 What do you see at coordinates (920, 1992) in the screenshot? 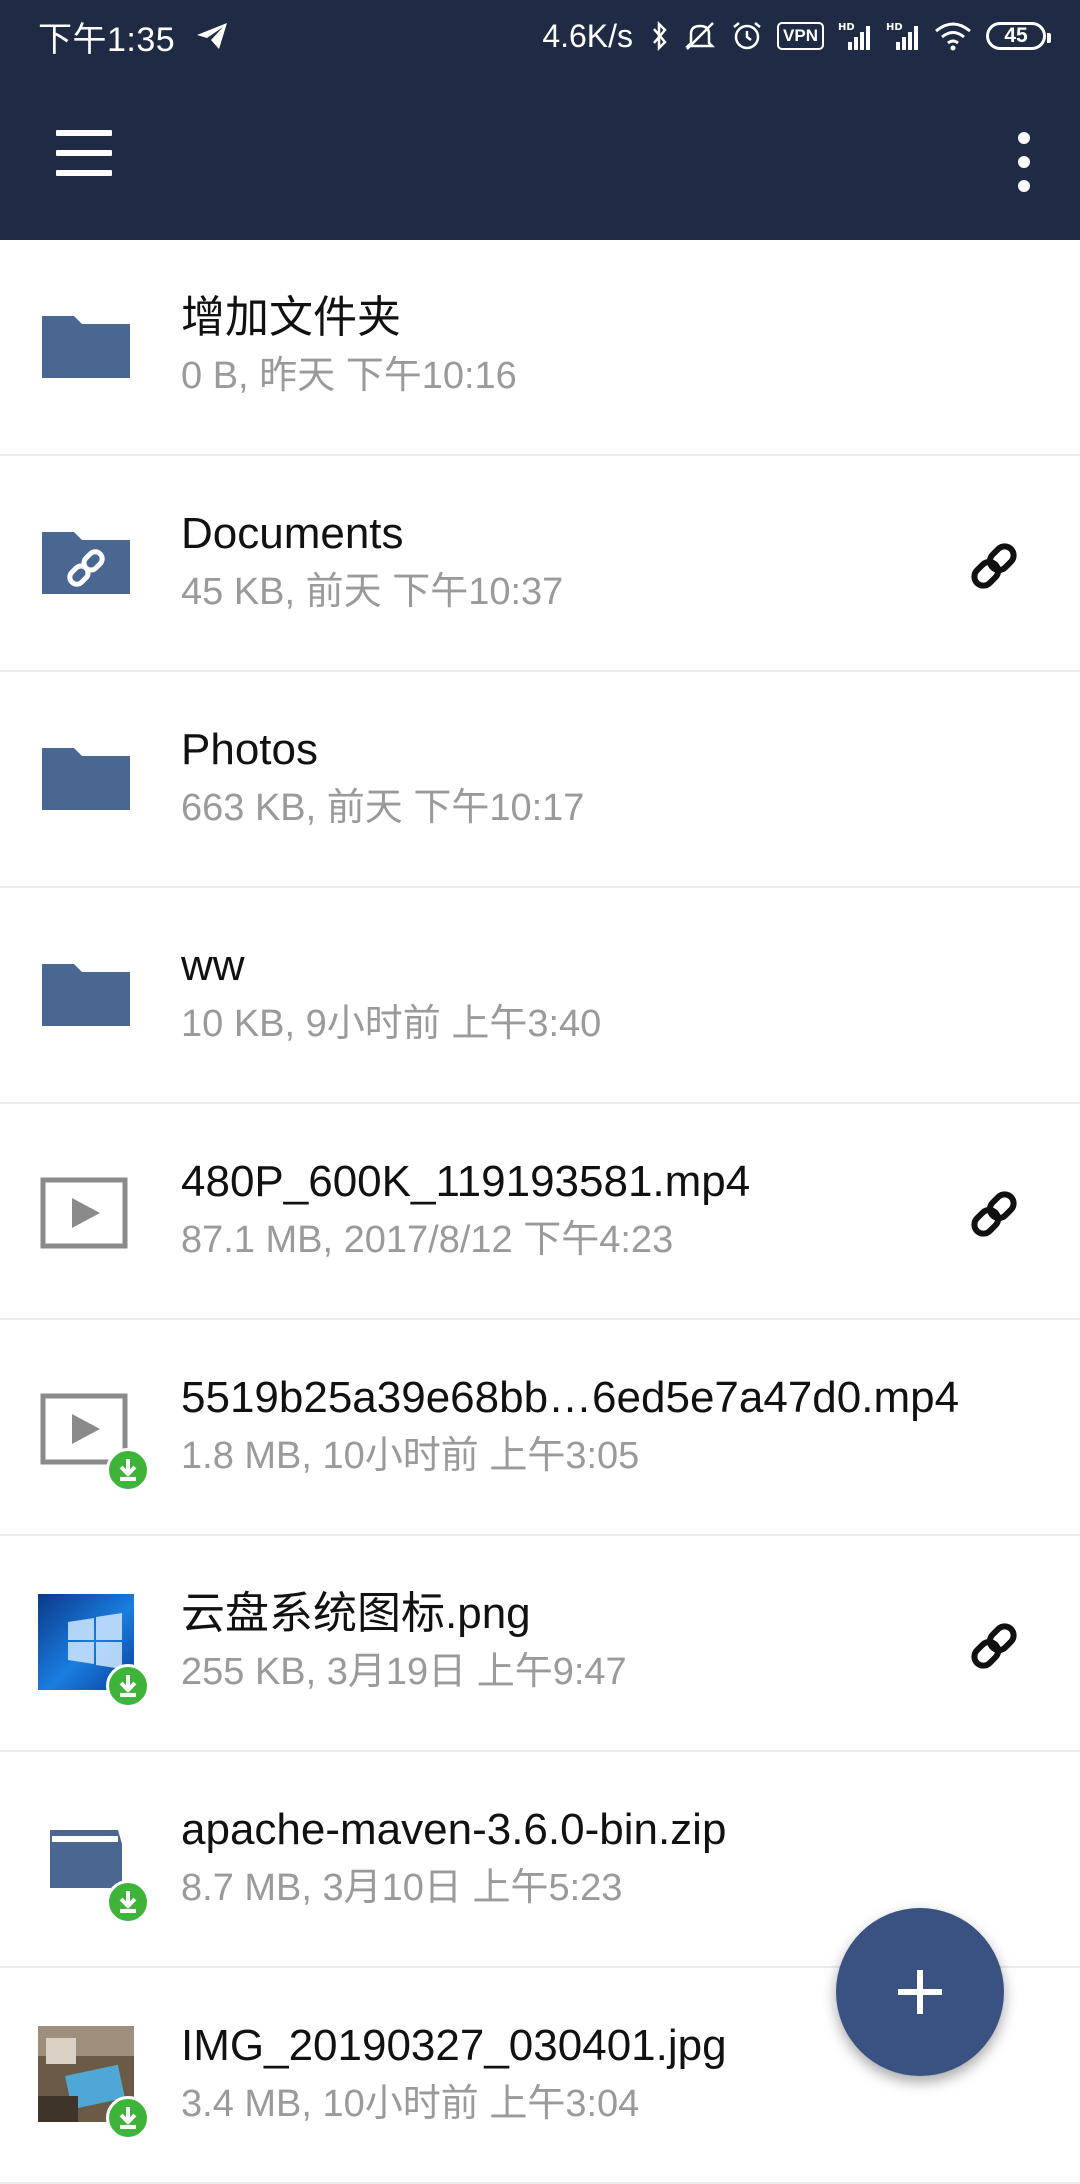
I see `add-fab-button` at bounding box center [920, 1992].